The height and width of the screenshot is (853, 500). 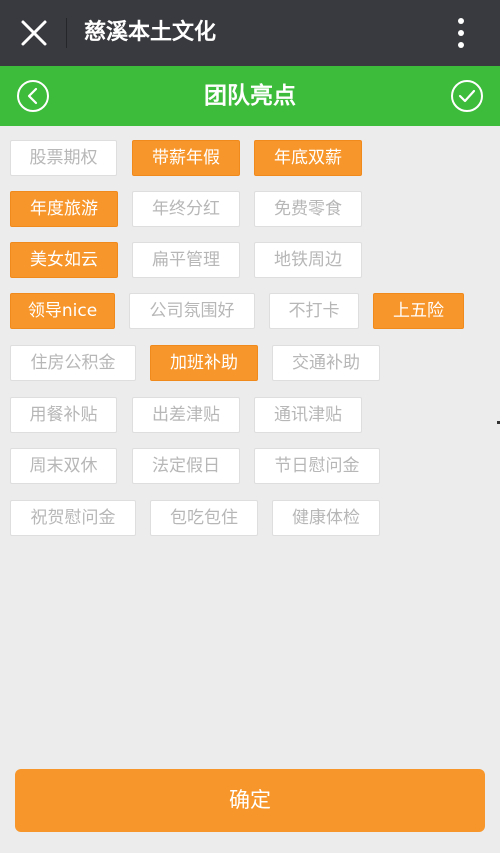 What do you see at coordinates (314, 311) in the screenshot?
I see `tag-item: 不打卡` at bounding box center [314, 311].